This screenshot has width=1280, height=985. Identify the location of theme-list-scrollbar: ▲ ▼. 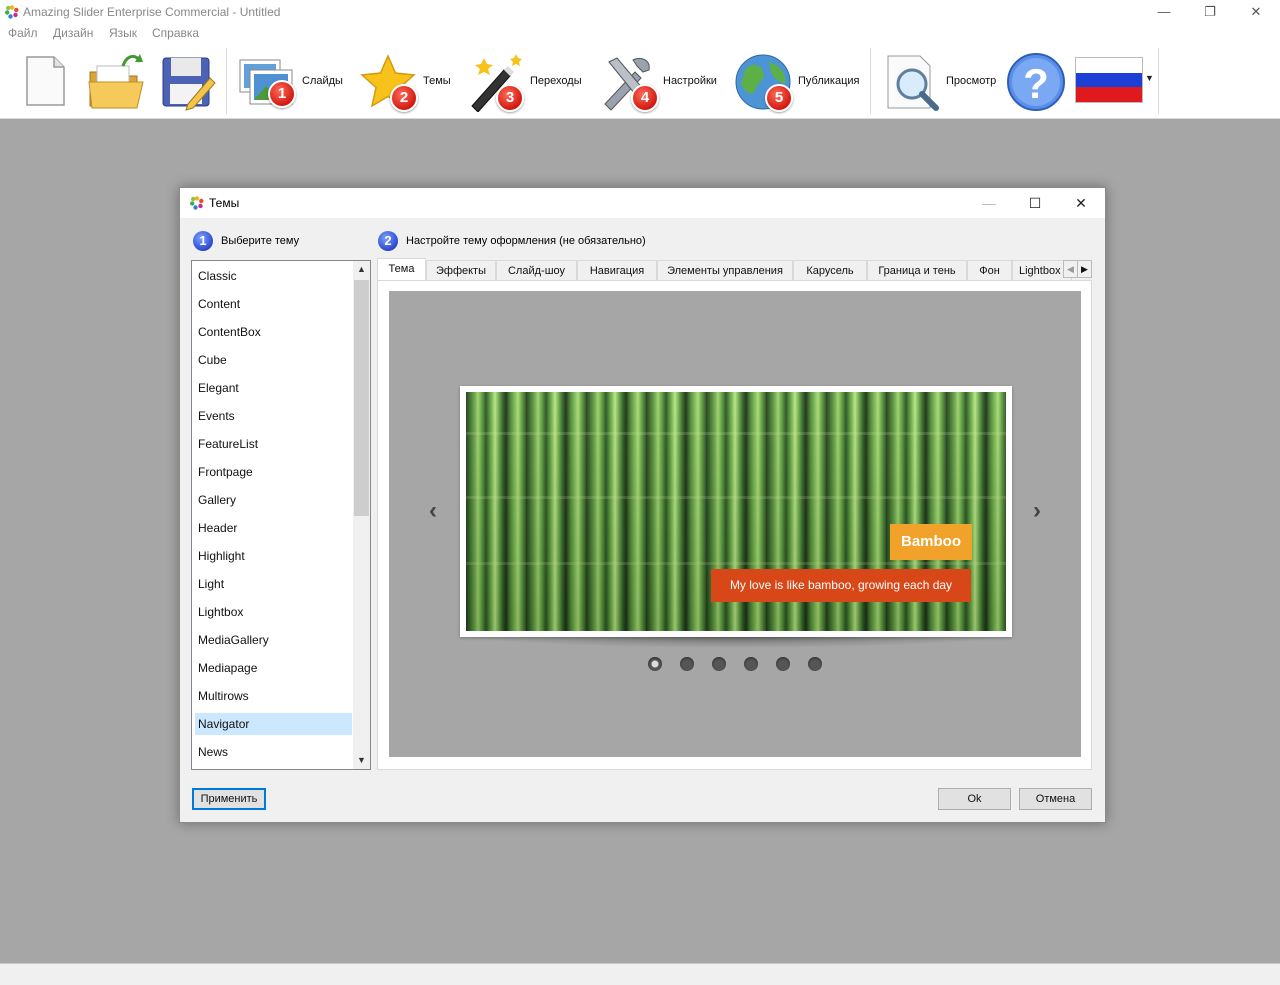
(361, 515).